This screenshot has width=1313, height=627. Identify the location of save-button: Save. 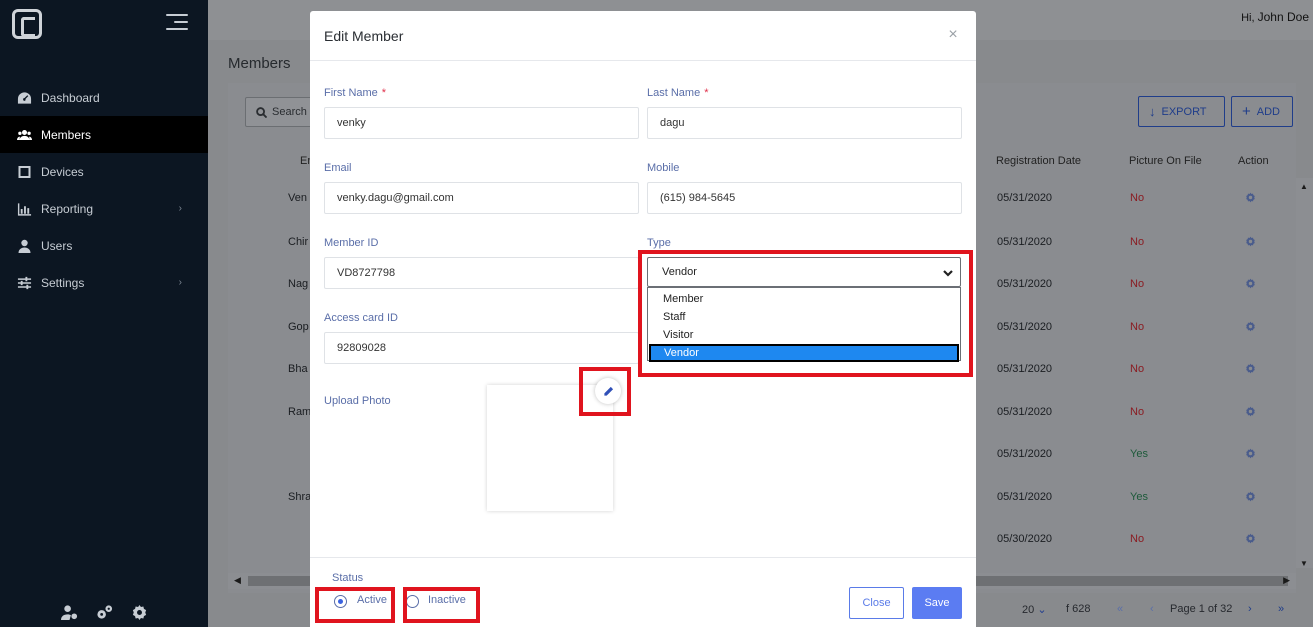
(937, 603).